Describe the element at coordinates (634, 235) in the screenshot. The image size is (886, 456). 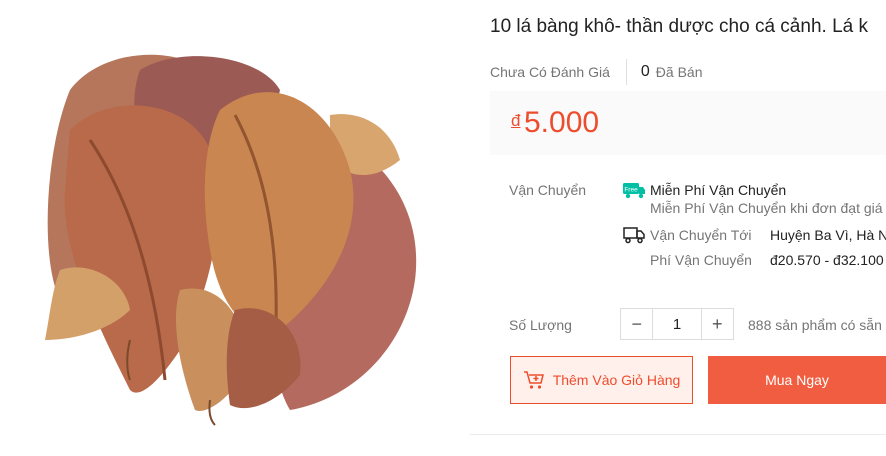
I see `truck-icon` at that location.